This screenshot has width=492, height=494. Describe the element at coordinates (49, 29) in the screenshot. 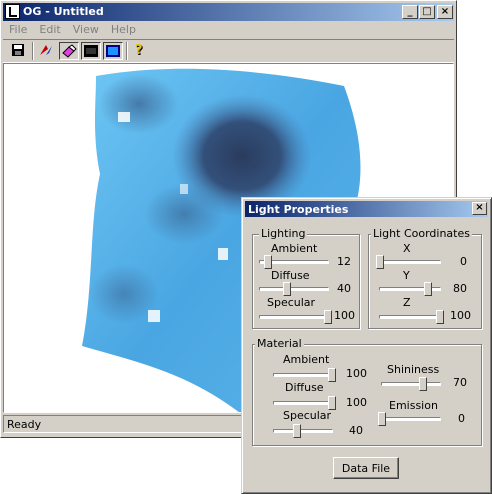

I see `menu-edit: Edit` at that location.